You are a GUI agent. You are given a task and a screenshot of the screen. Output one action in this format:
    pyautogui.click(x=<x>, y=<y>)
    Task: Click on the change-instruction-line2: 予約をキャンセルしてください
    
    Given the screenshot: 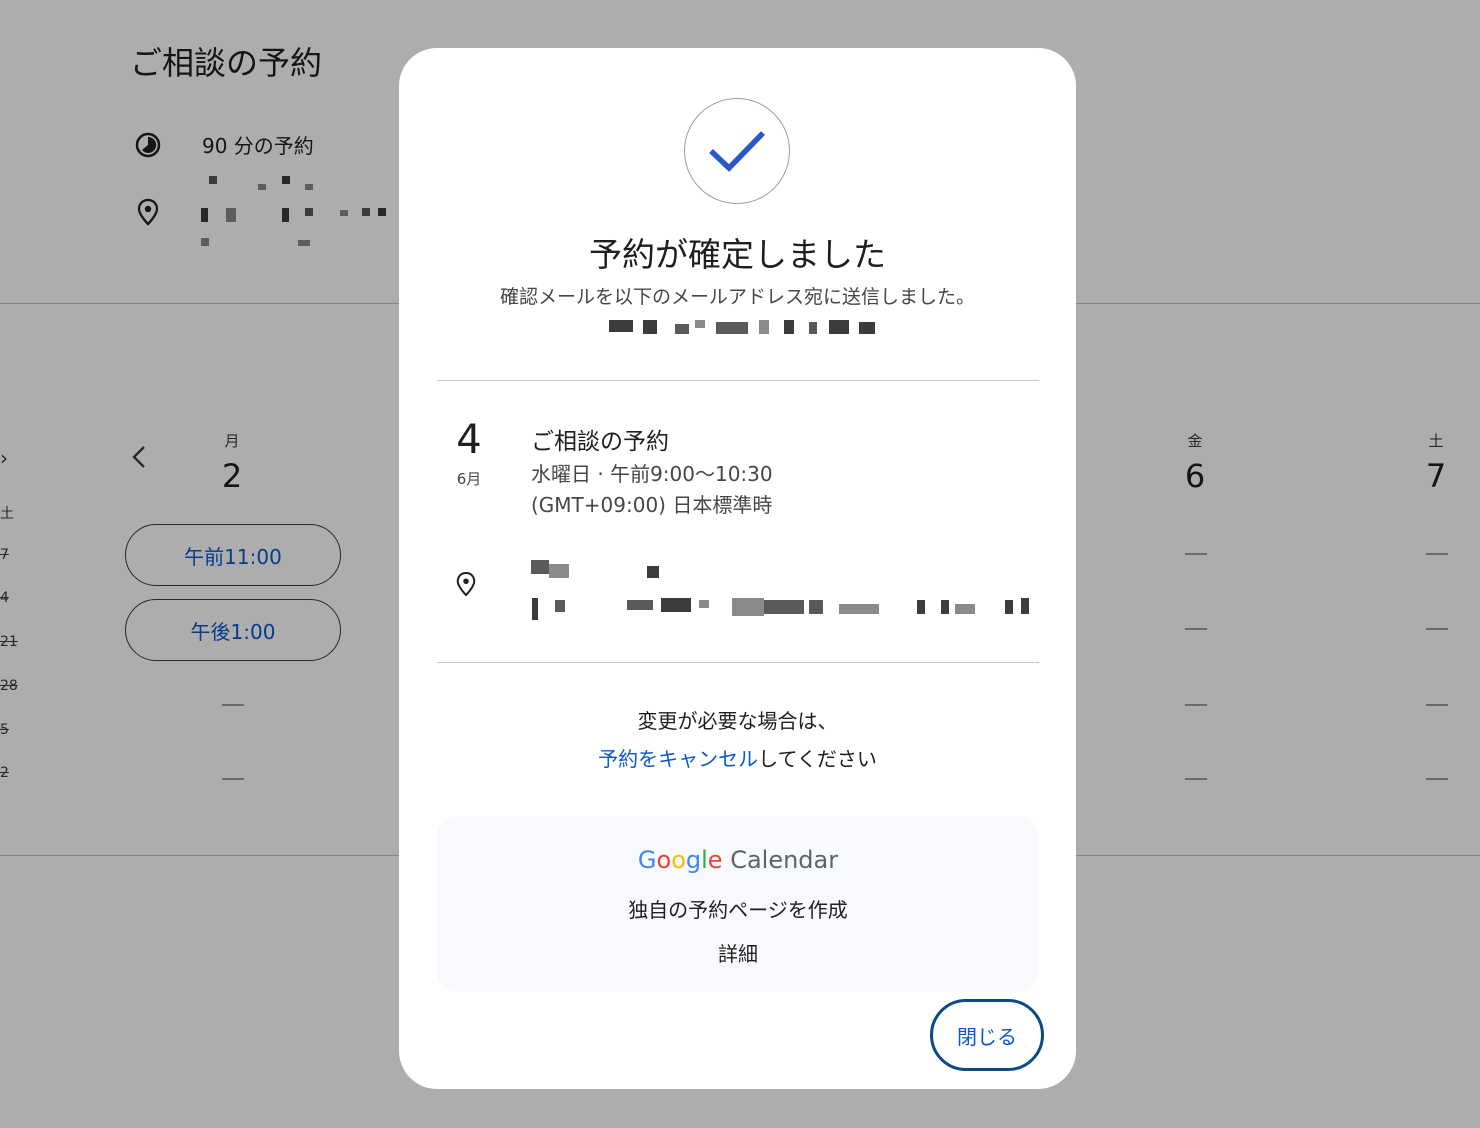 What is the action you would take?
    pyautogui.click(x=737, y=757)
    